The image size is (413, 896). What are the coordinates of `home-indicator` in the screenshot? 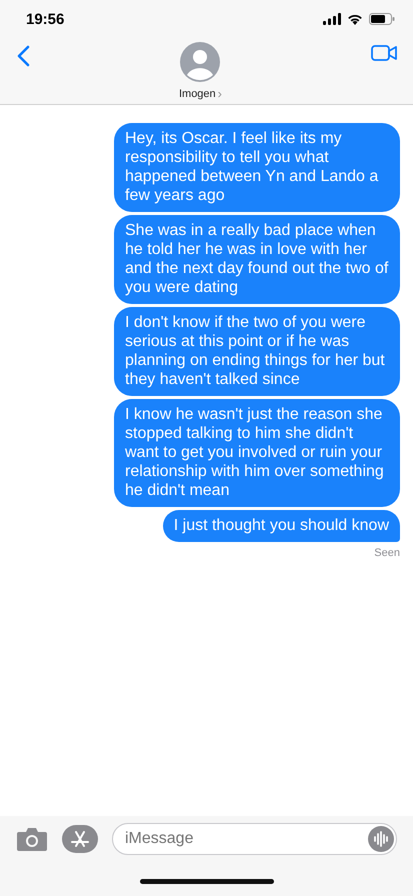 It's located at (207, 881).